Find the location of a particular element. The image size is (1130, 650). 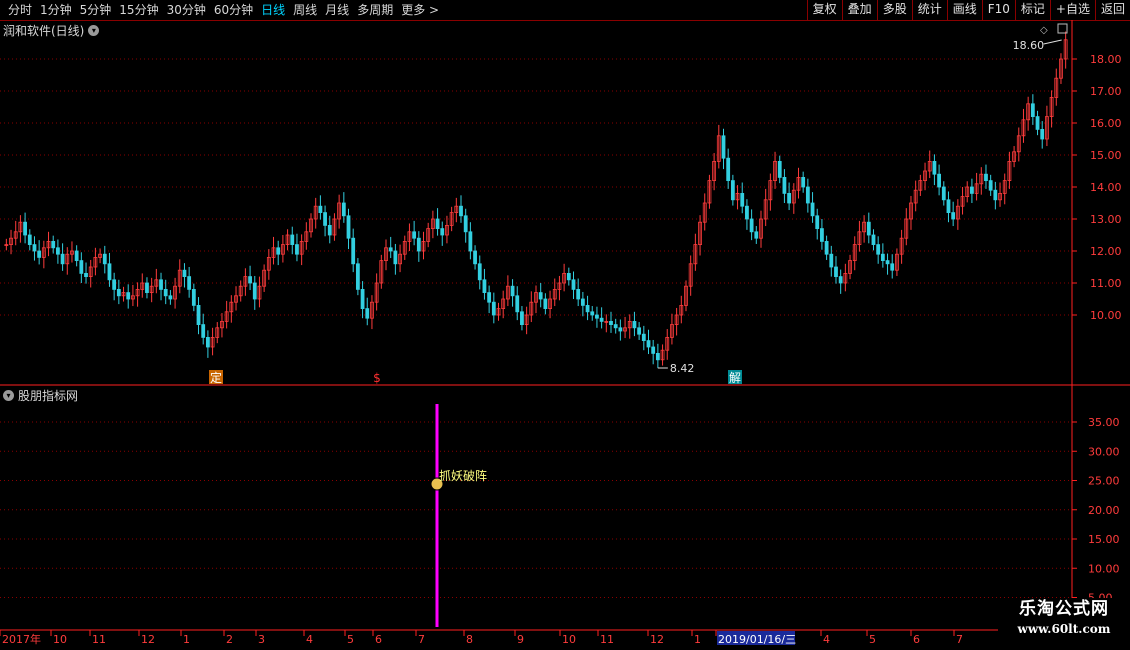

x-tick-label: 8 is located at coordinates (469, 639).